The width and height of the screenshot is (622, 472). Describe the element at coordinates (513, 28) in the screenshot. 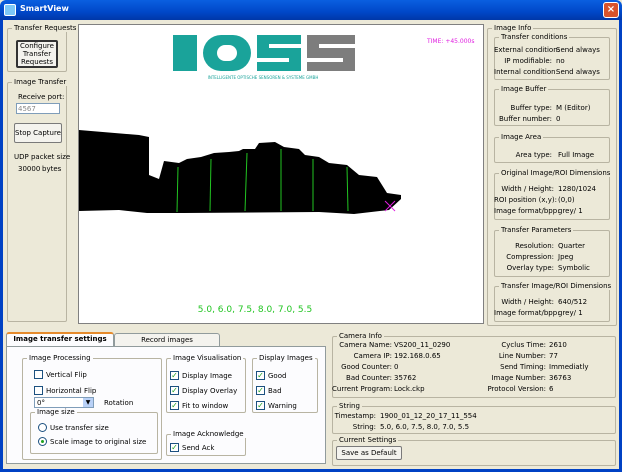

I see `image-info-label: Image Info` at that location.